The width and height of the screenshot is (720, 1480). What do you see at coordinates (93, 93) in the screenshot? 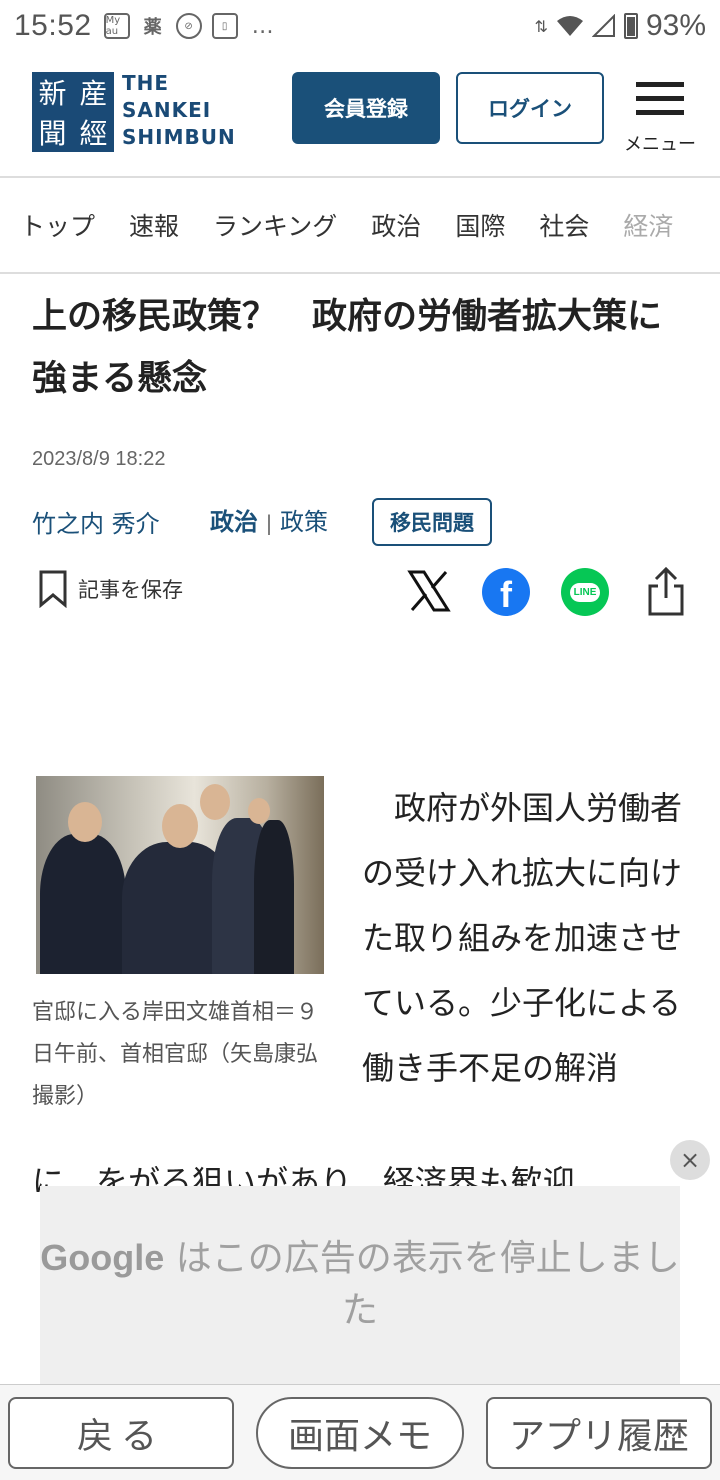
I see `logo-kanji: 産` at bounding box center [93, 93].